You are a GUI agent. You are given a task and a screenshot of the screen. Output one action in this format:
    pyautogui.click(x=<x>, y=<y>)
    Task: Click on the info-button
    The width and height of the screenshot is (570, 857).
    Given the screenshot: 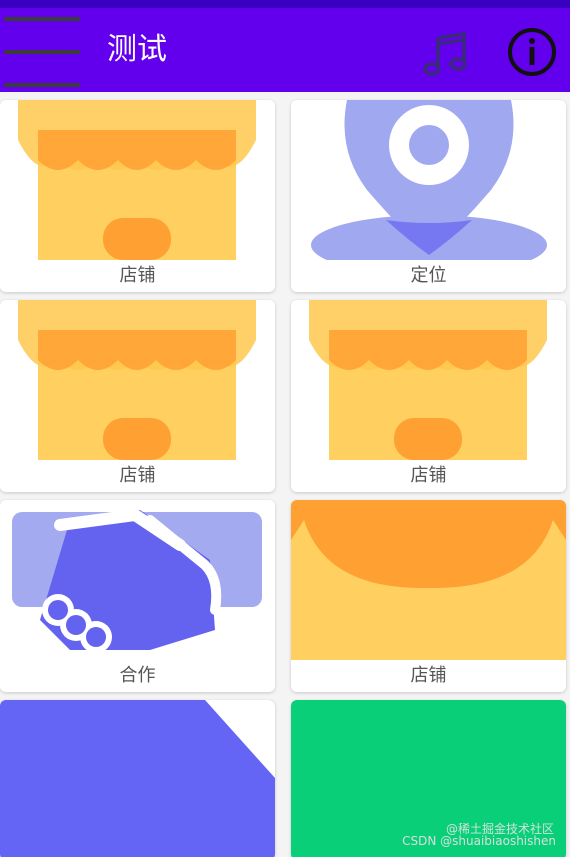 What is the action you would take?
    pyautogui.click(x=532, y=52)
    